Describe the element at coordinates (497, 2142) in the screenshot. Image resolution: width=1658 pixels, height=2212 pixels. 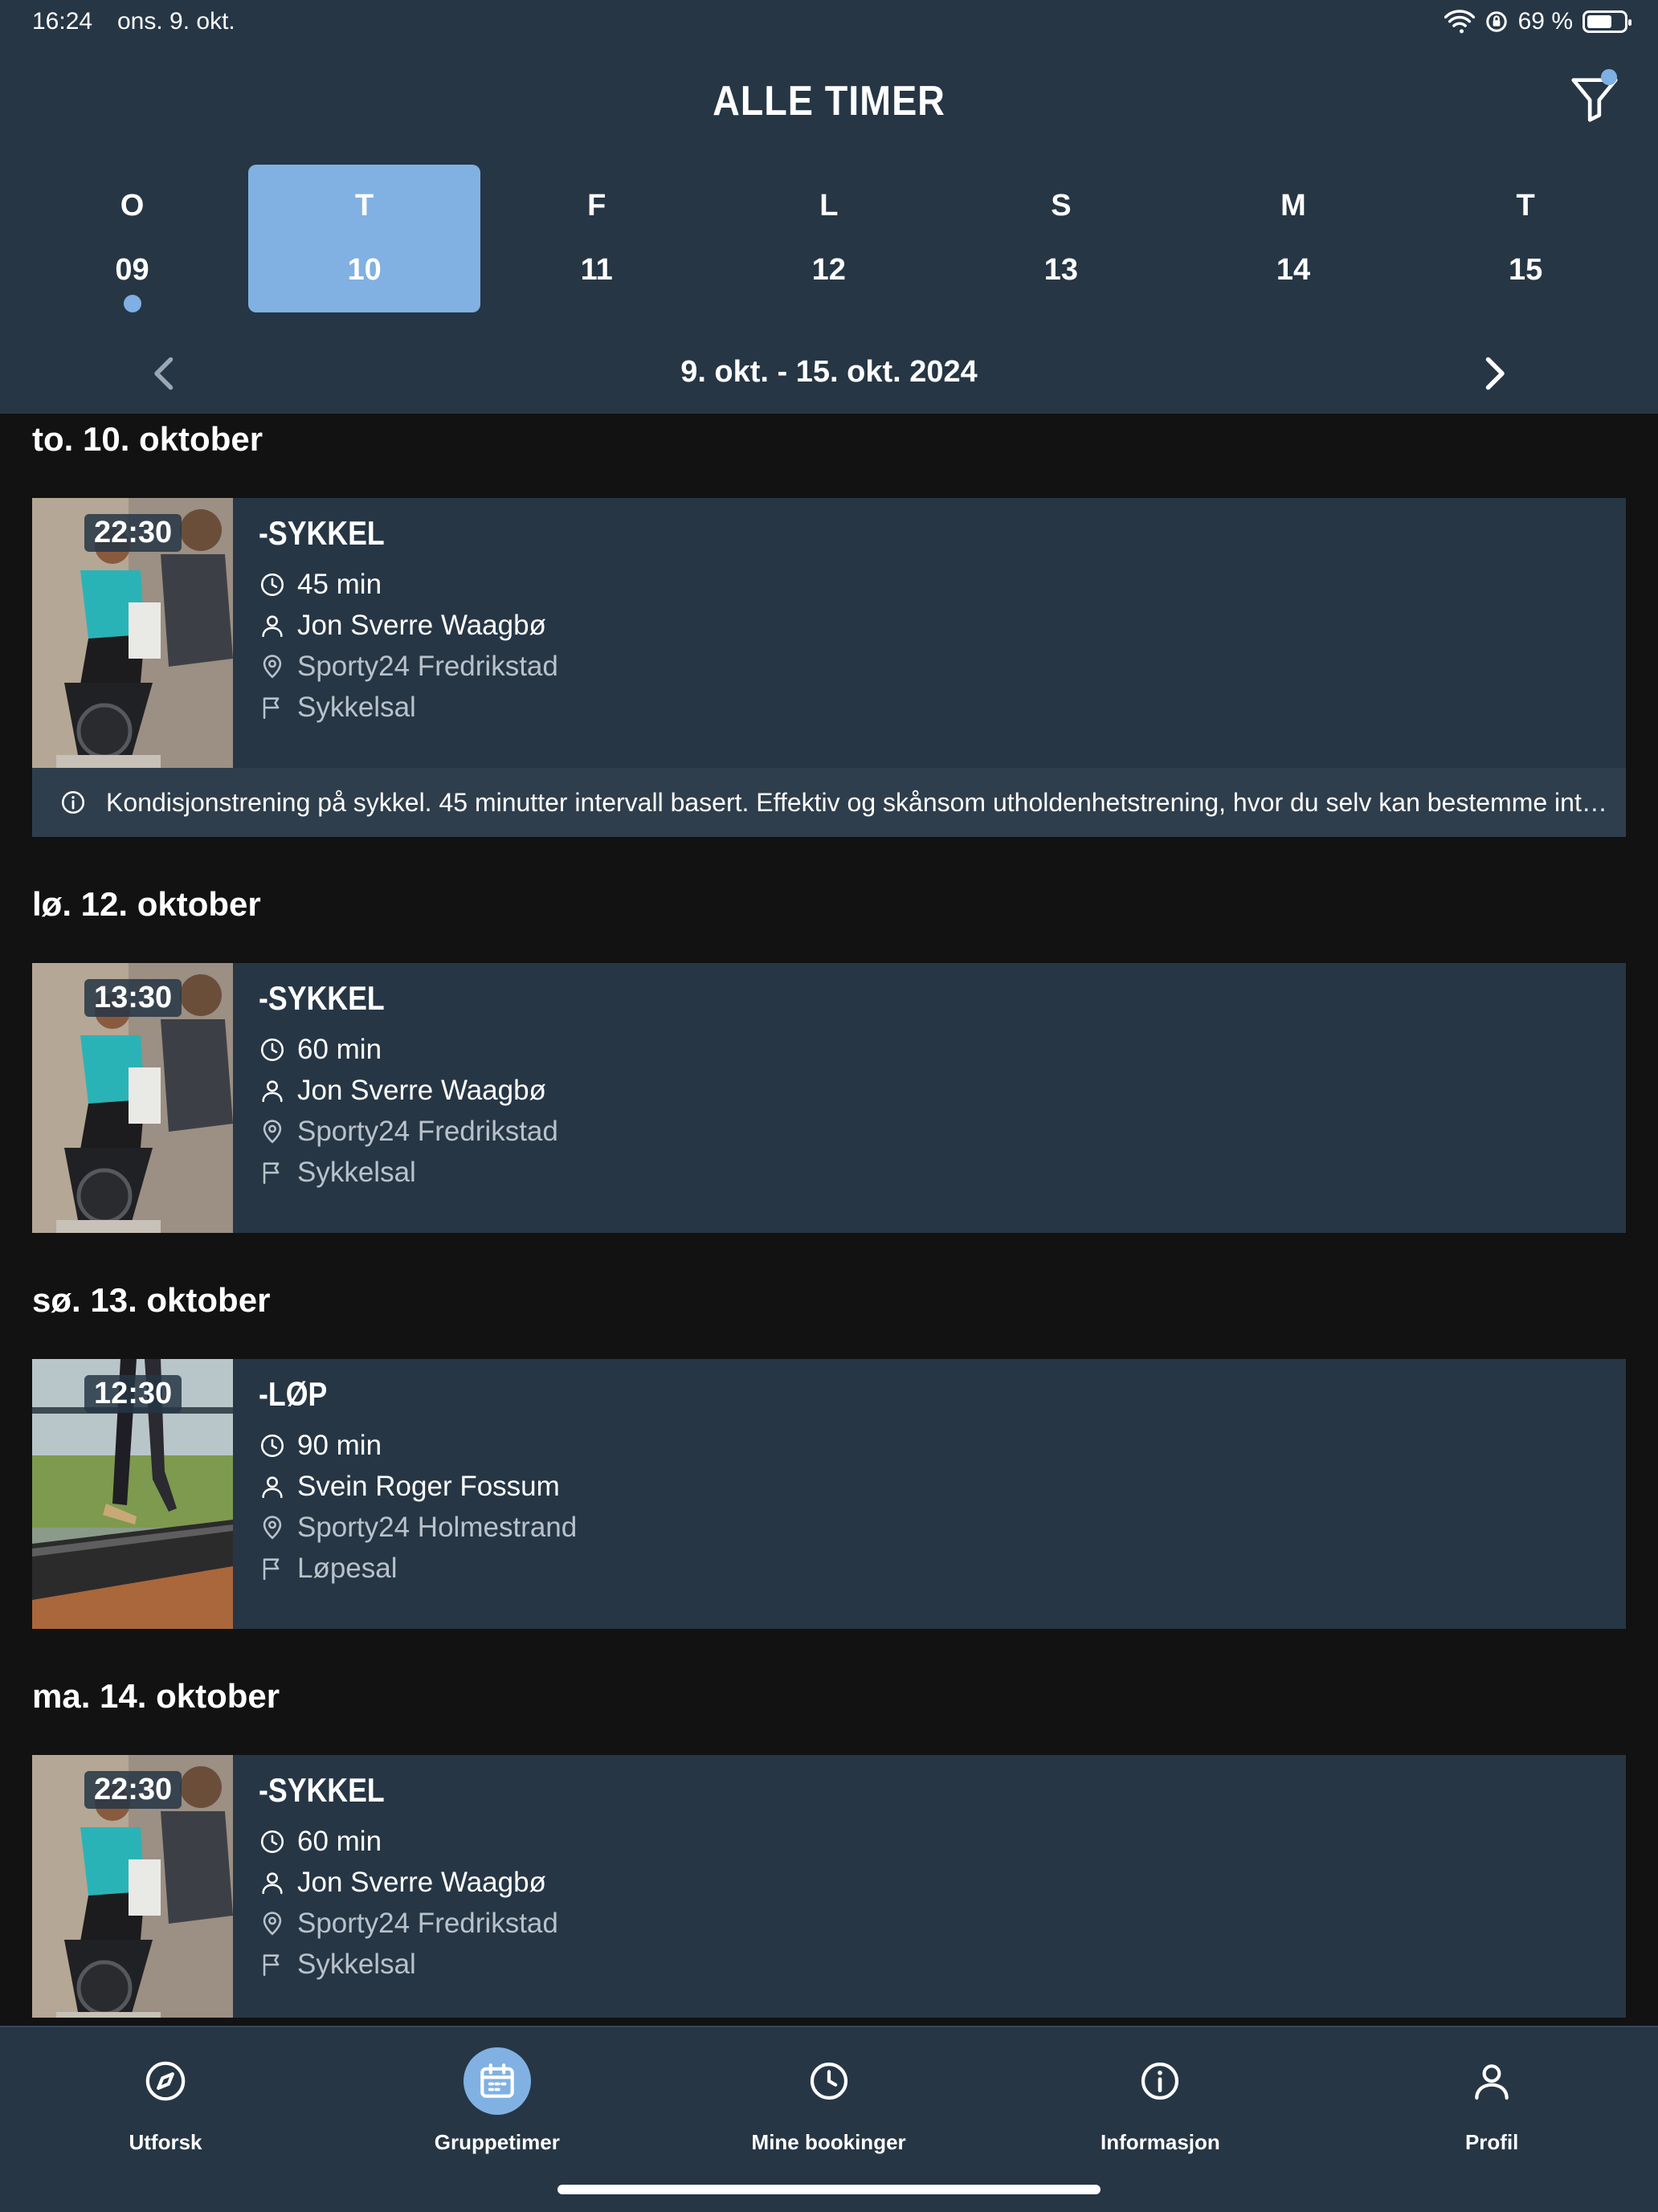
I see `tab-label: Gruppetimer` at that location.